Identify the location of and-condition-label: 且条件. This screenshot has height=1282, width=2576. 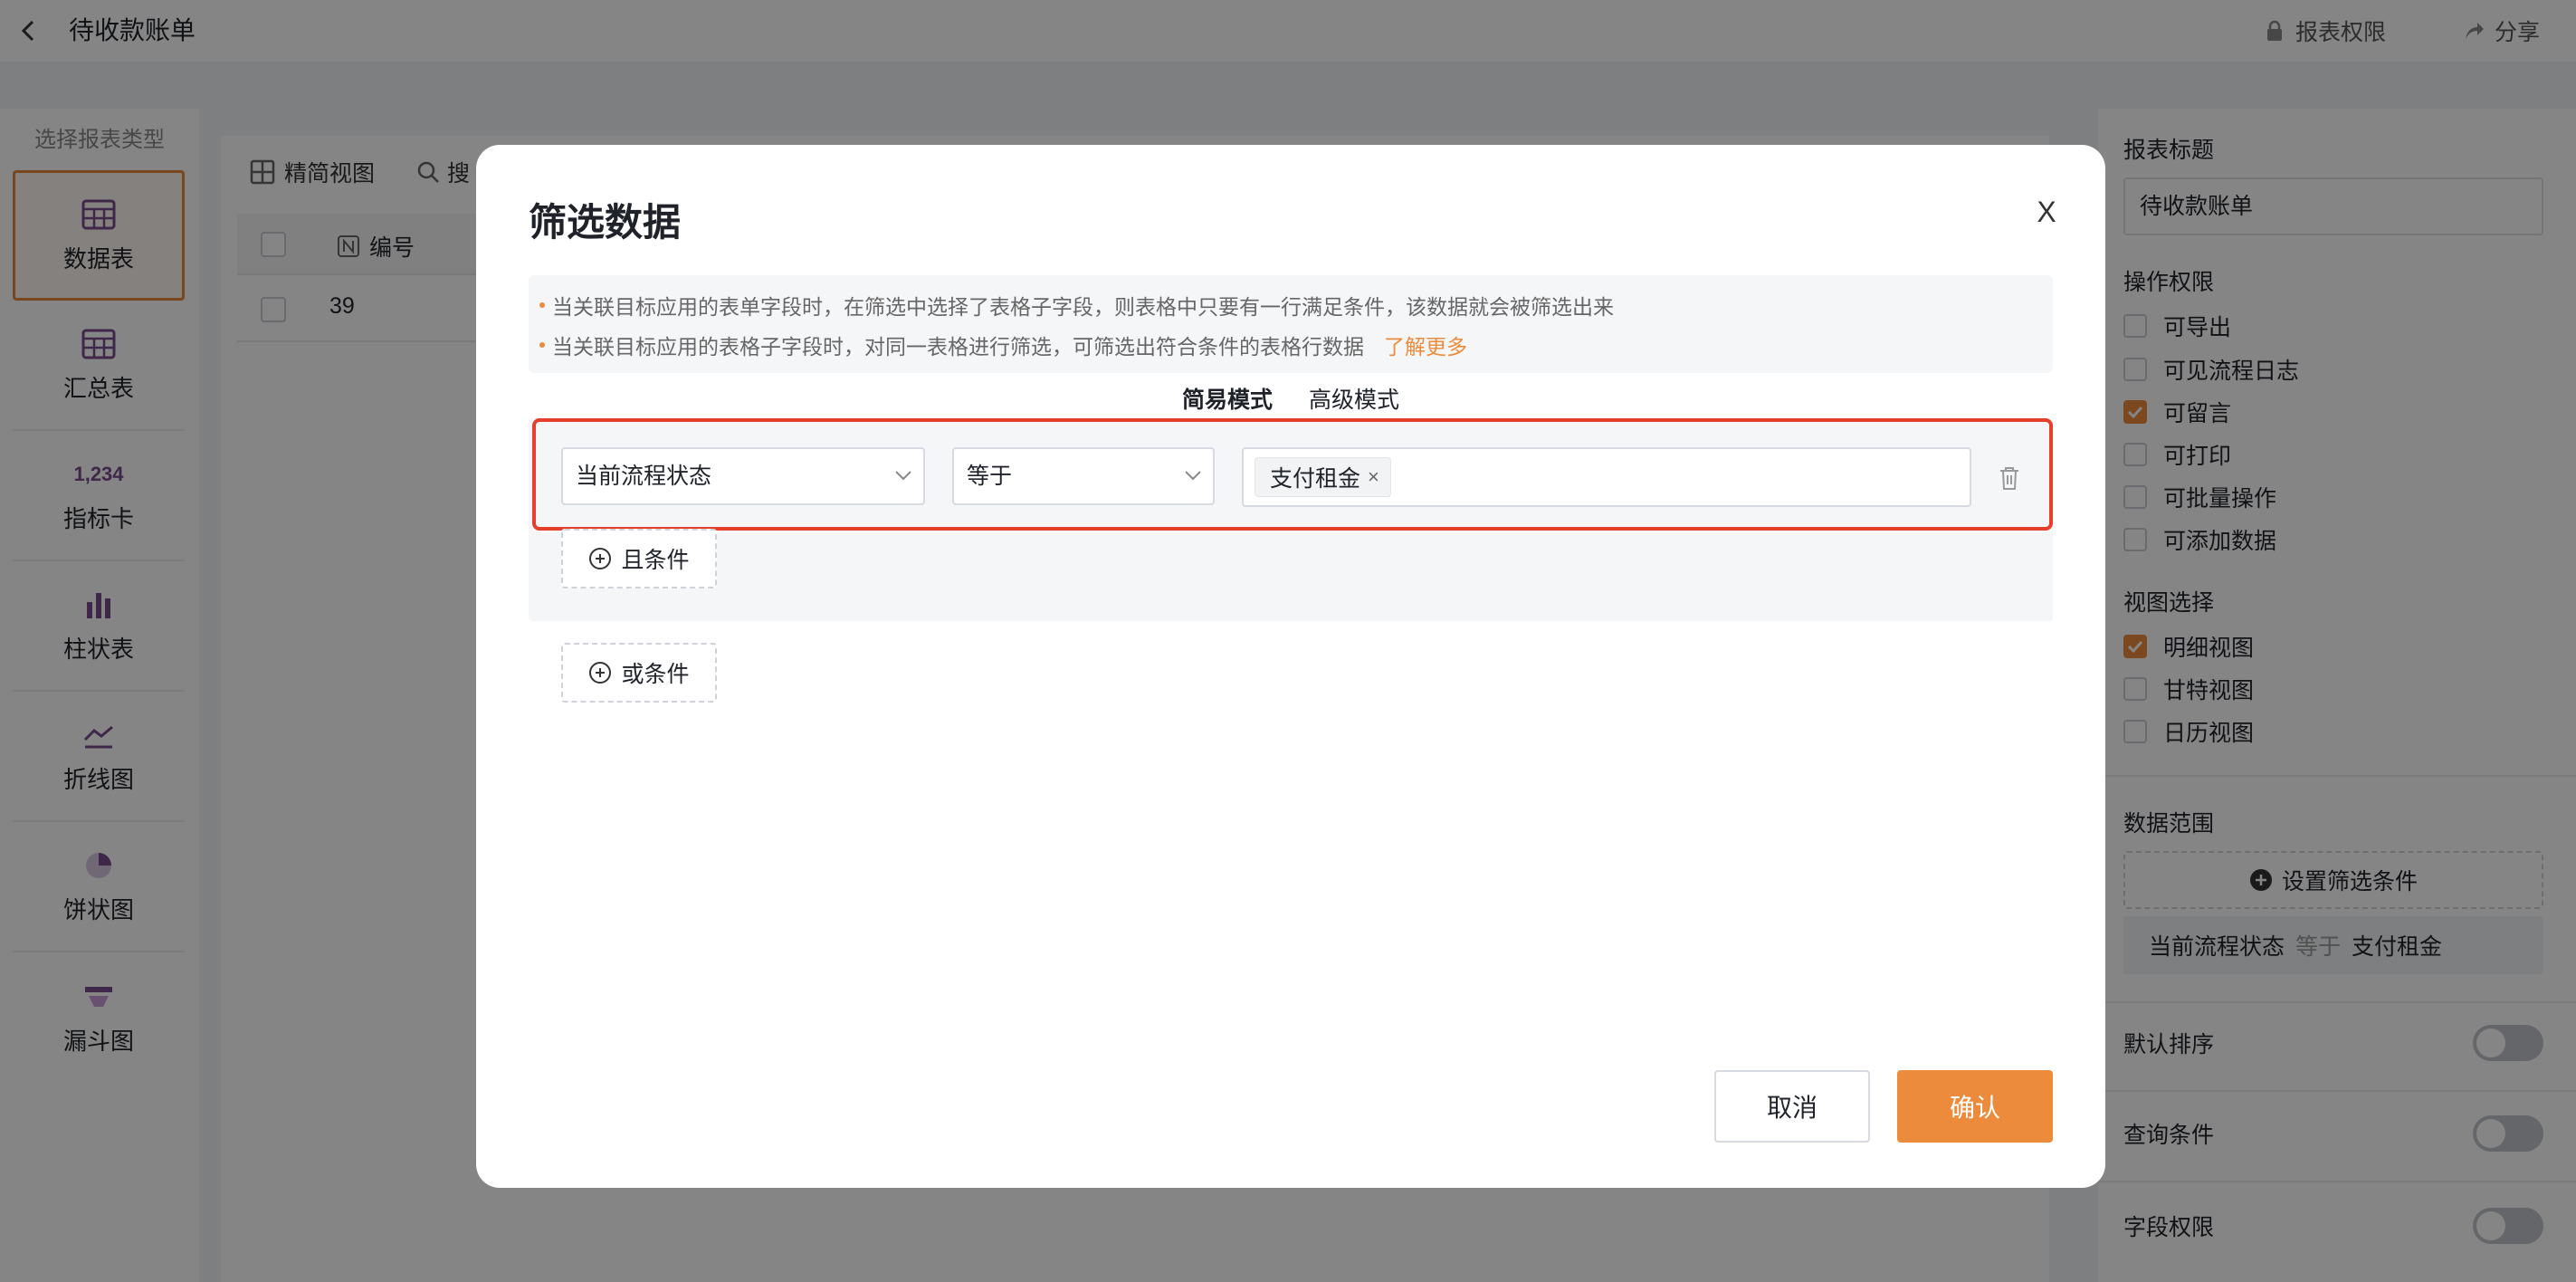
(656, 560).